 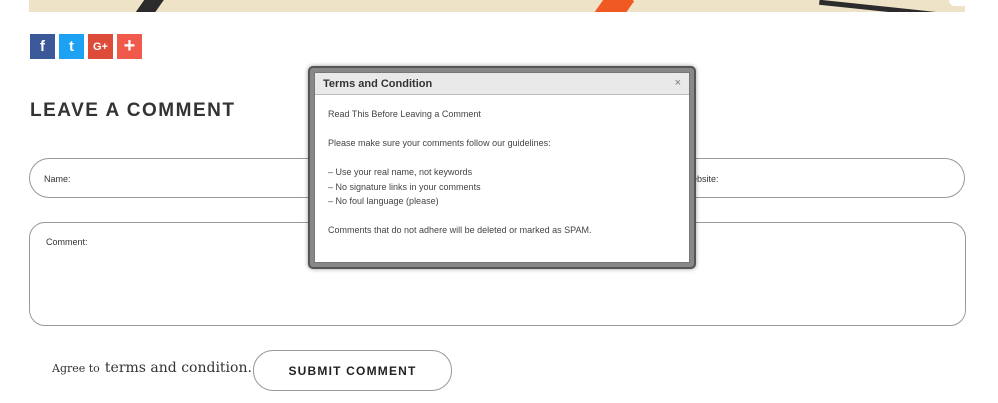 I want to click on googleplus-share-button: G+, so click(x=100, y=46).